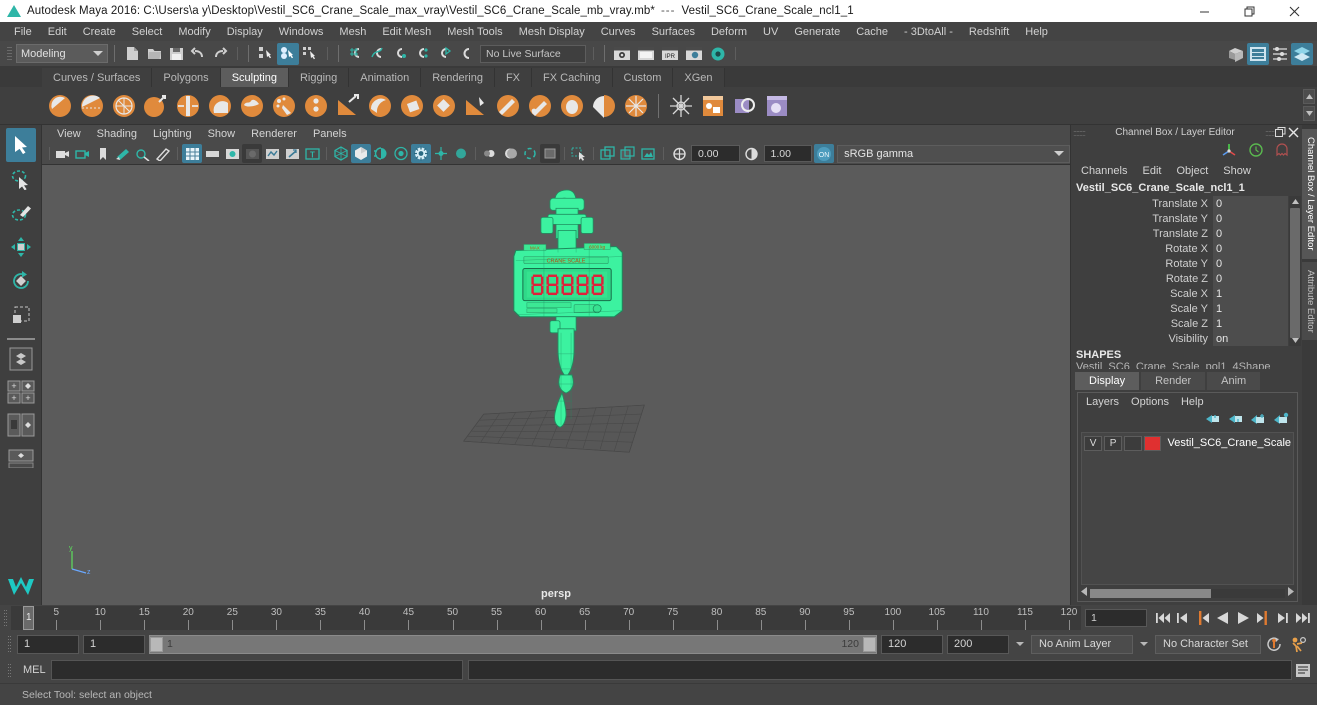  What do you see at coordinates (352, 32) in the screenshot?
I see `menu-mesh: Mesh` at bounding box center [352, 32].